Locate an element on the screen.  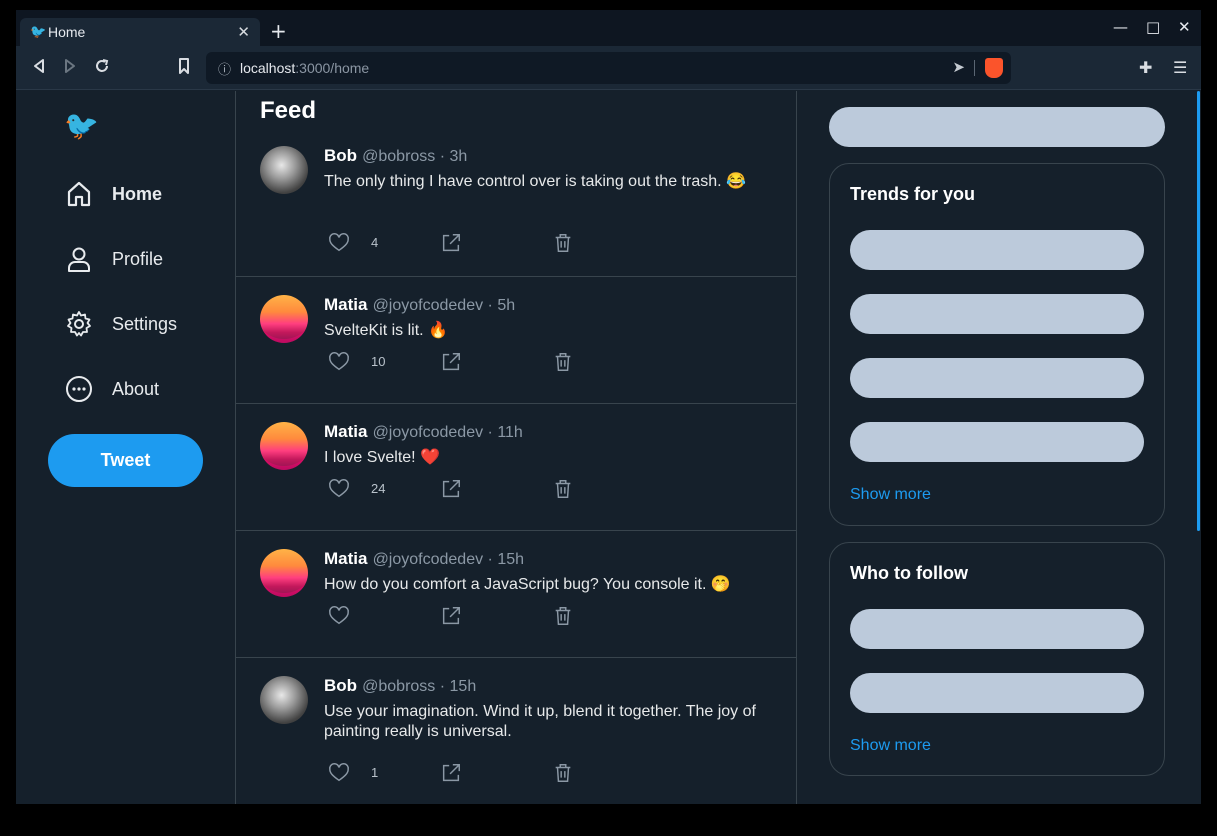
minimize-icon: — is located at coordinates (1120, 27).